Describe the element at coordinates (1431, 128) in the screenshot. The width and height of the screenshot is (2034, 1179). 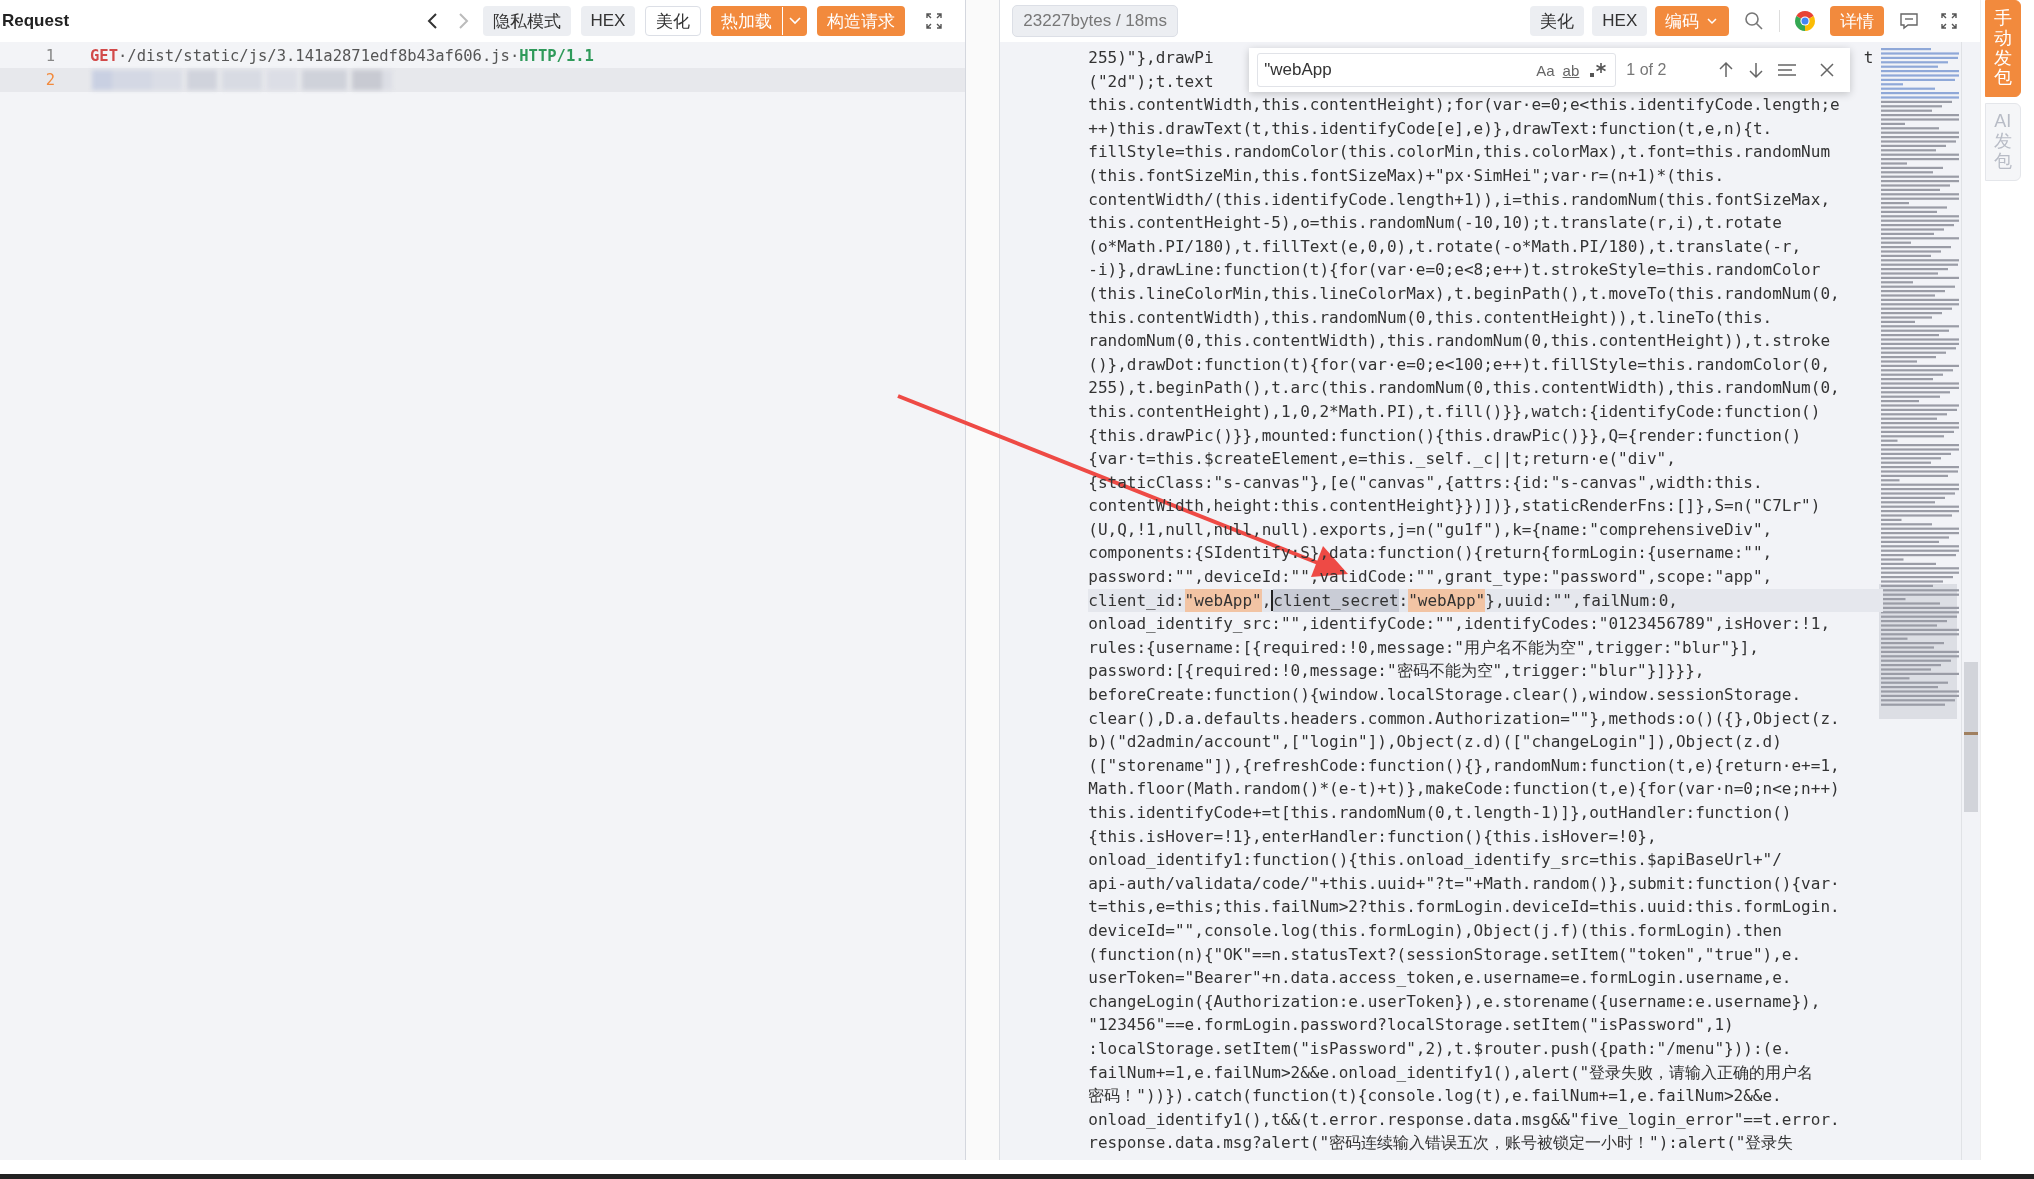
I see `code-line: ++)this.drawText(t,this.identifyCode[e],e)},drawText:function(t,e,n){t.` at that location.